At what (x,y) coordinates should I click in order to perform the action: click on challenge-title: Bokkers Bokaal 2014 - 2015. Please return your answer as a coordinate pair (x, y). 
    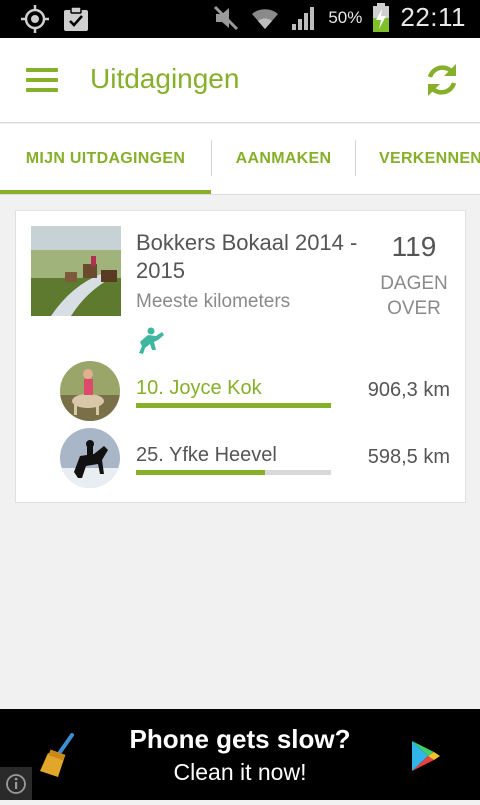
    Looking at the image, I should click on (247, 256).